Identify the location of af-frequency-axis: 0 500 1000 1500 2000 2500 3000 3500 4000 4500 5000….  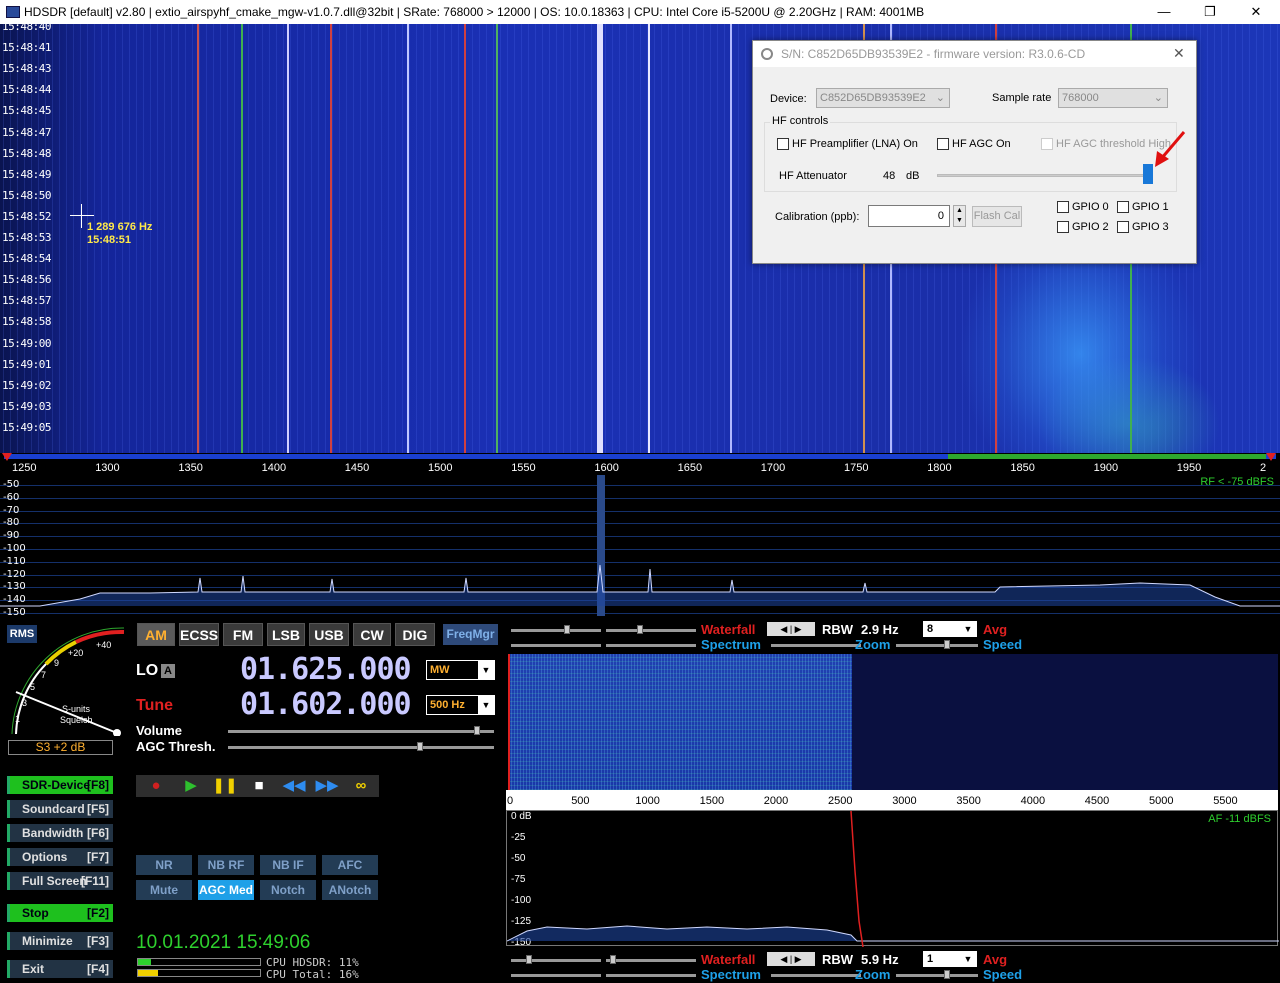
(892, 800).